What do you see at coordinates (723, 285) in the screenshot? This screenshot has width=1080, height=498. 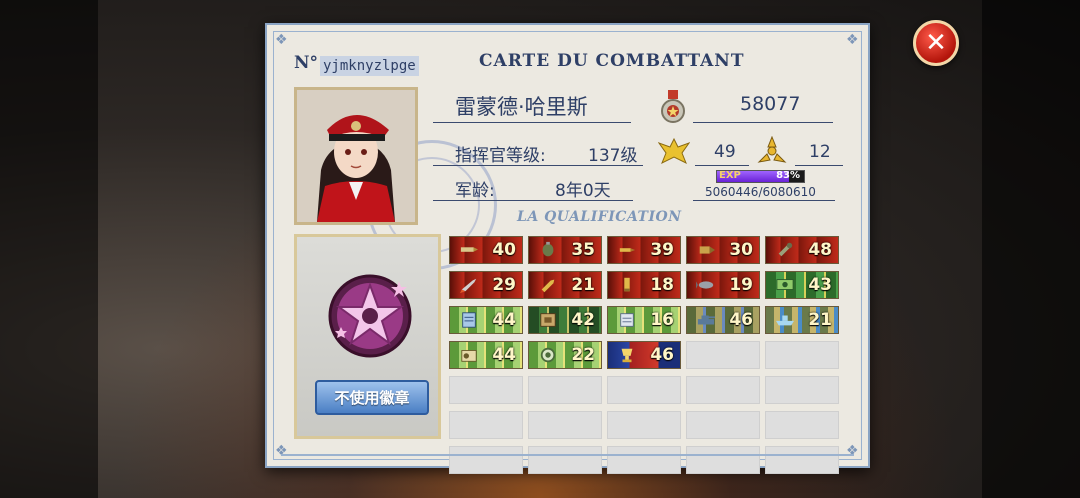 I see `qualification-cell: 19` at bounding box center [723, 285].